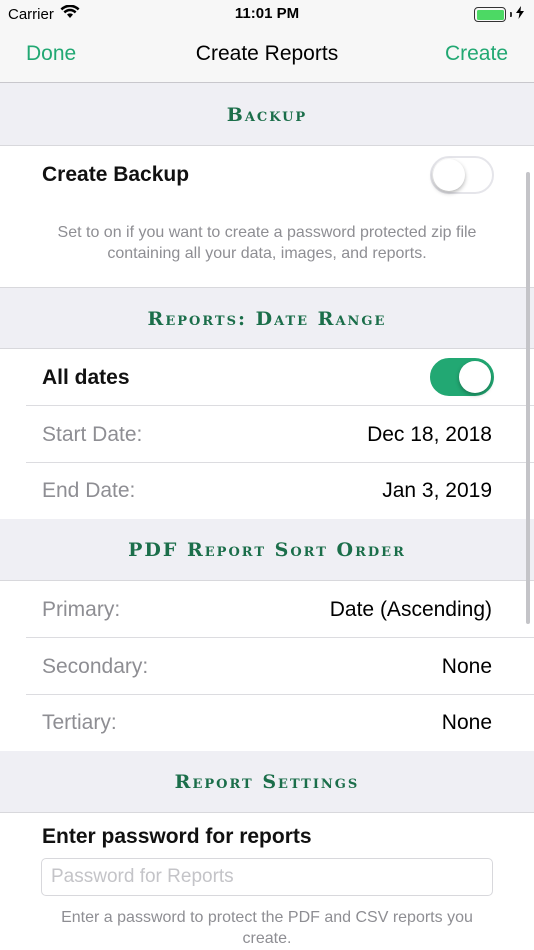 This screenshot has width=534, height=950. Describe the element at coordinates (511, 14) in the screenshot. I see `battery-cap` at that location.